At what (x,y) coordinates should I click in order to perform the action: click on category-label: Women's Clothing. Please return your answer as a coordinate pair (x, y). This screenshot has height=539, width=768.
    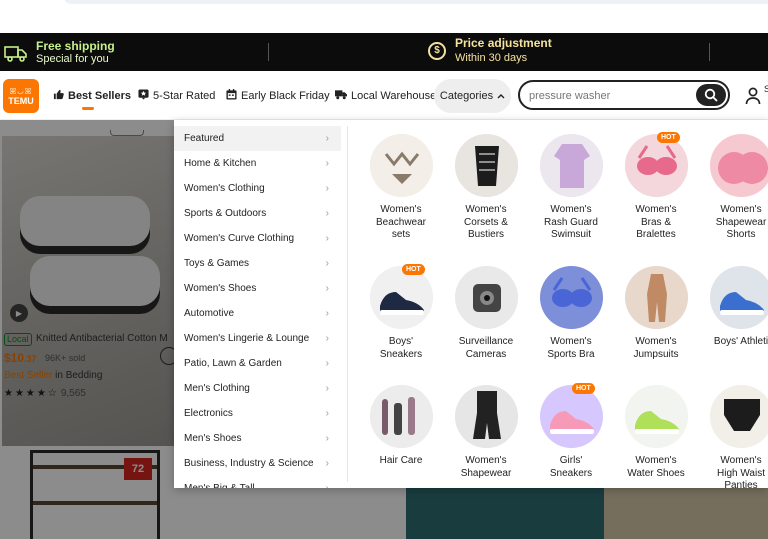
    Looking at the image, I should click on (224, 188).